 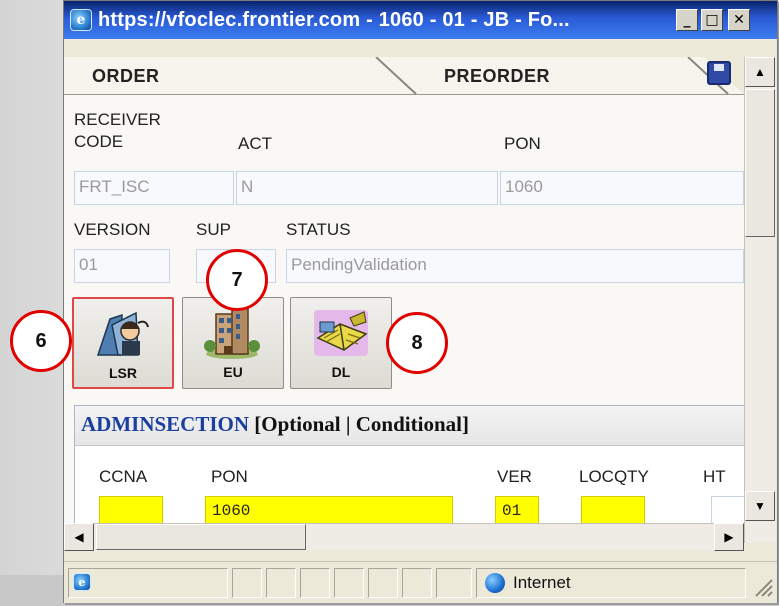 What do you see at coordinates (404, 537) in the screenshot?
I see `horizontal-scrollbar: ◀ ▶` at bounding box center [404, 537].